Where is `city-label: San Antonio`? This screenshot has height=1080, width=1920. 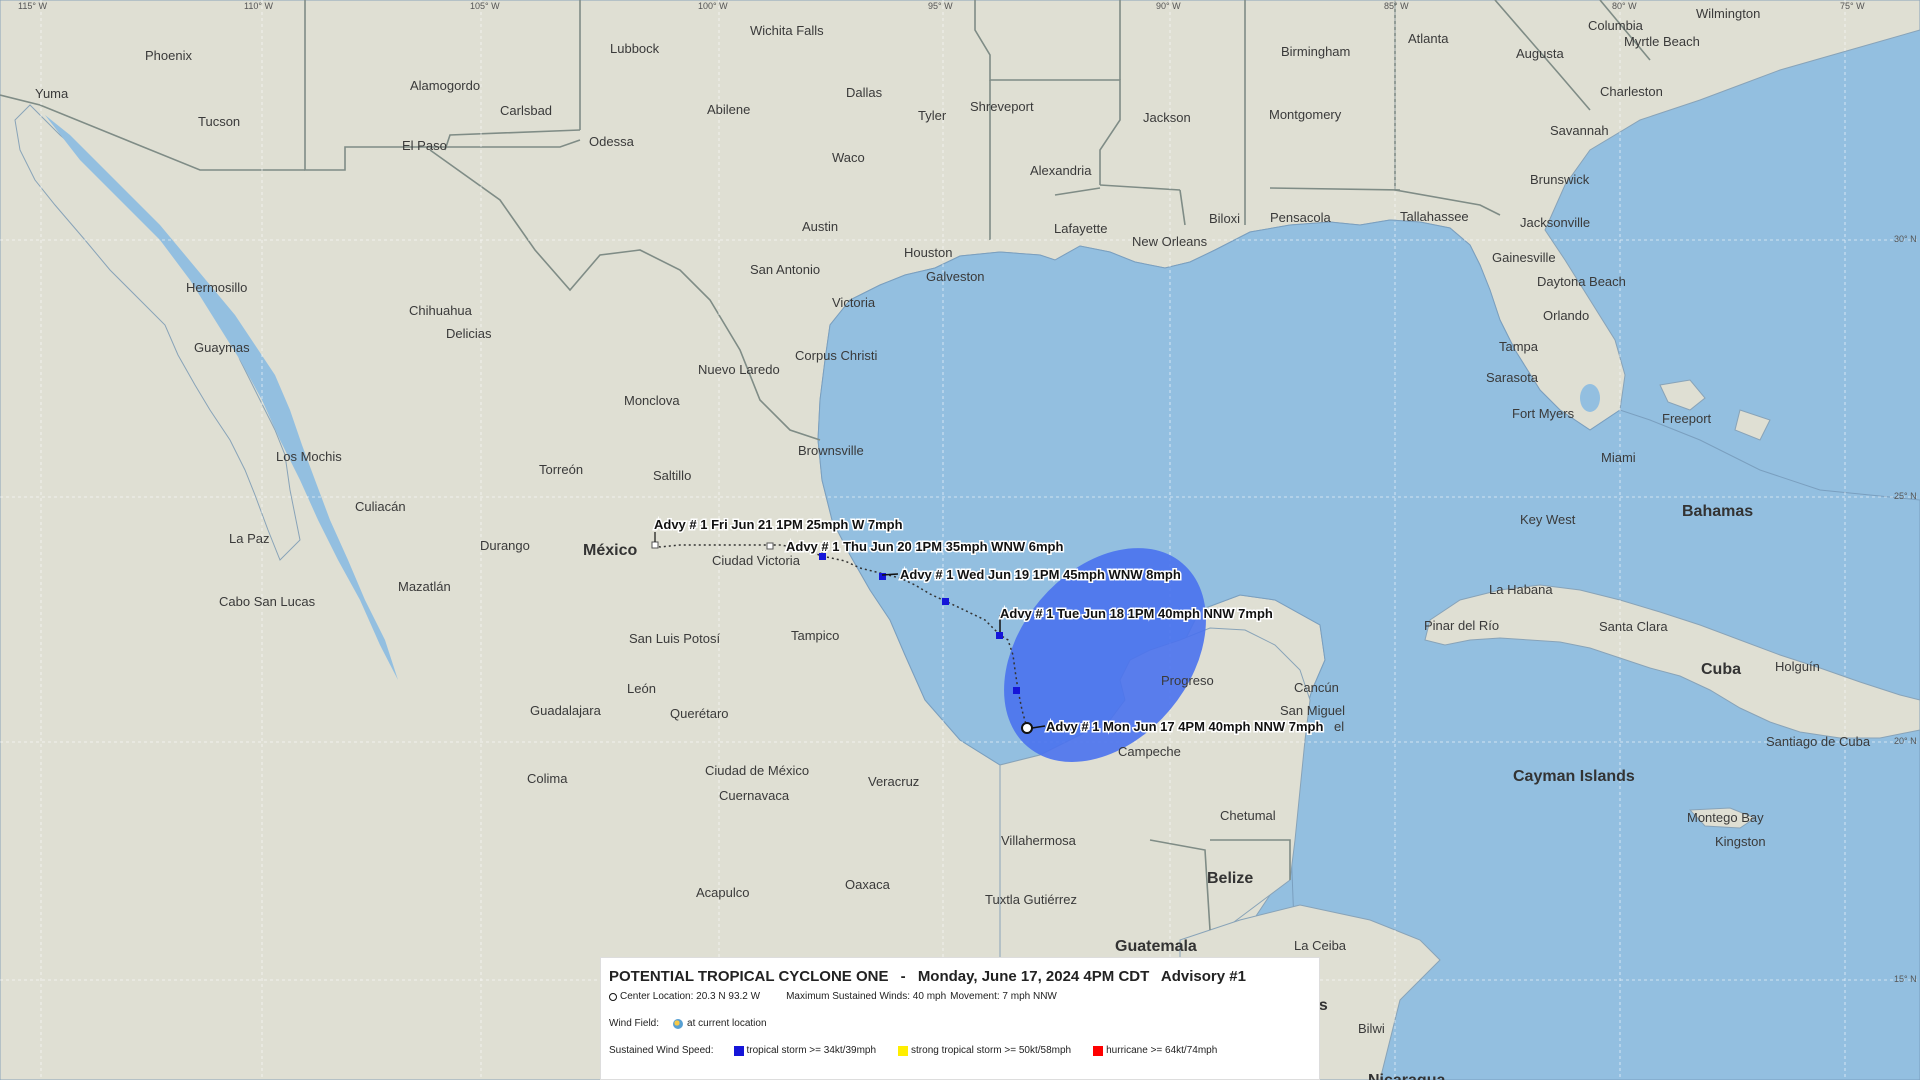 city-label: San Antonio is located at coordinates (785, 269).